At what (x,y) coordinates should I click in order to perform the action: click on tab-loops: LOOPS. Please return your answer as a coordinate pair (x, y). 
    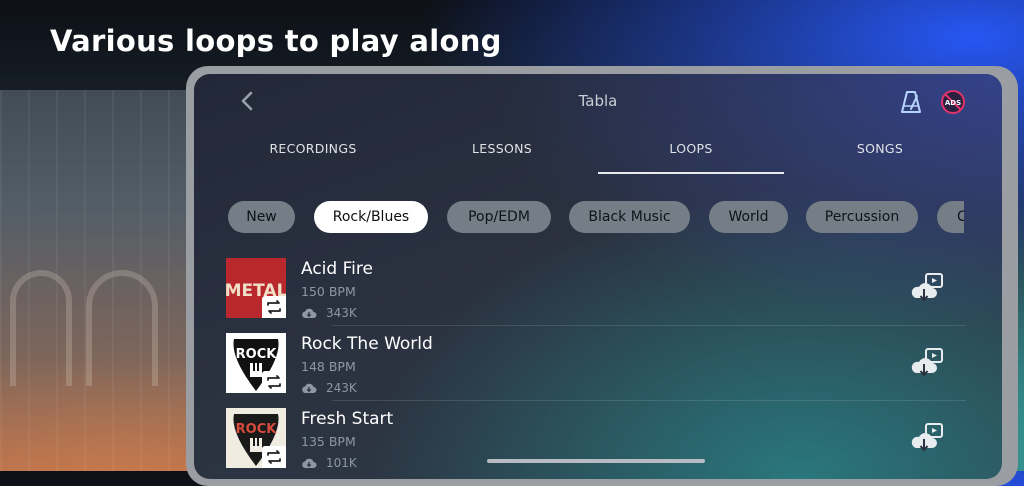
    Looking at the image, I should click on (691, 152).